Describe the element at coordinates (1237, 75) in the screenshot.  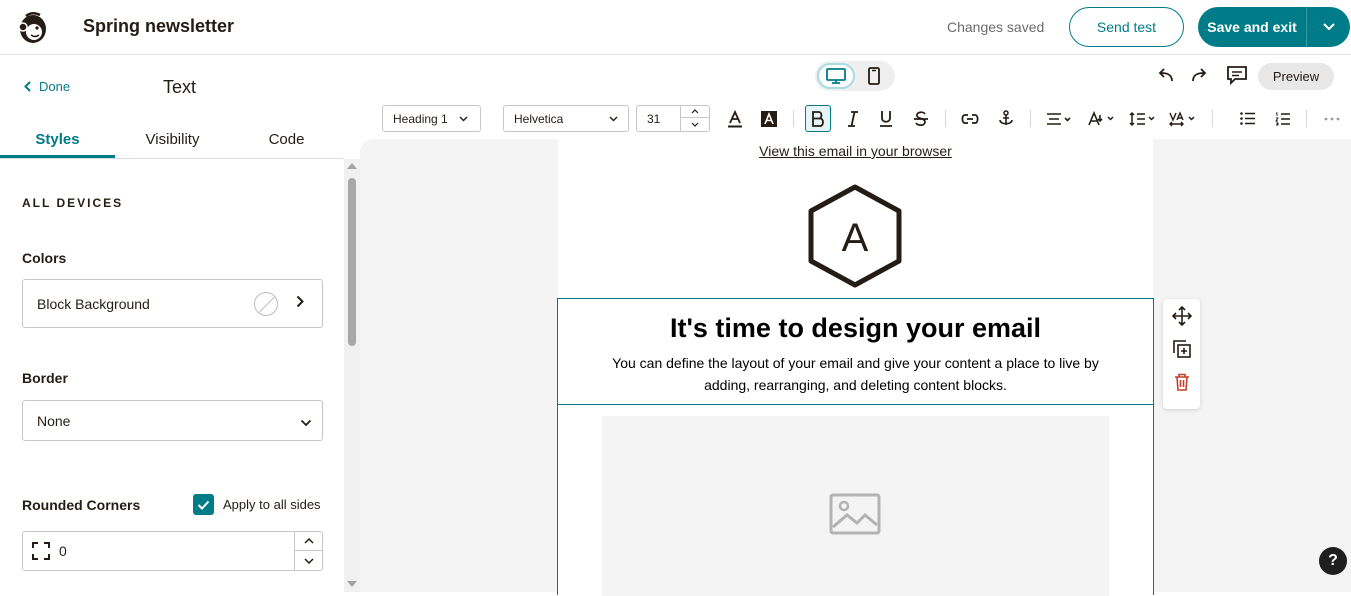
I see `comment-icon` at that location.